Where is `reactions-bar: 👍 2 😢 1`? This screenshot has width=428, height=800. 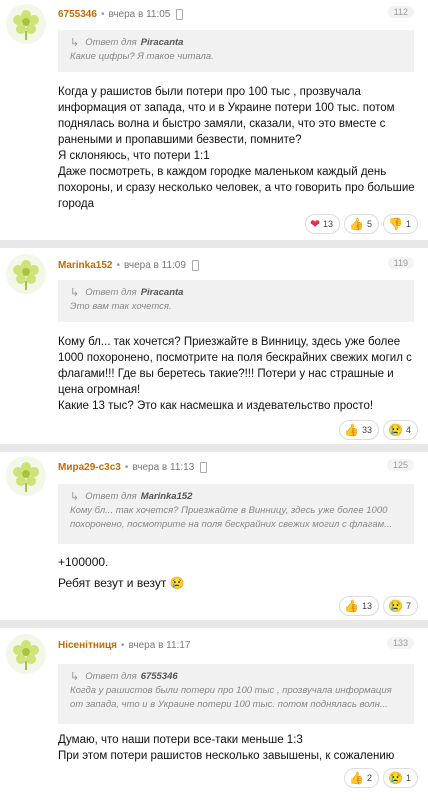
reactions-bar: 👍 2 😢 1 is located at coordinates (381, 778).